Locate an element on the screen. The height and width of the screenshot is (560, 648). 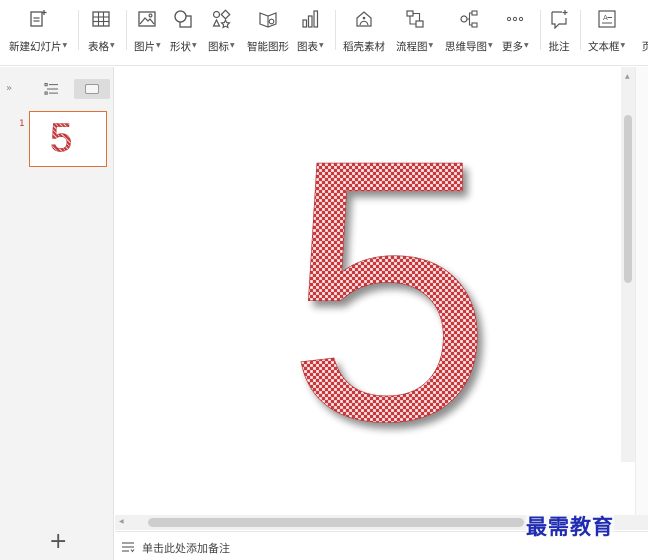
comment-icon is located at coordinates (559, 19).